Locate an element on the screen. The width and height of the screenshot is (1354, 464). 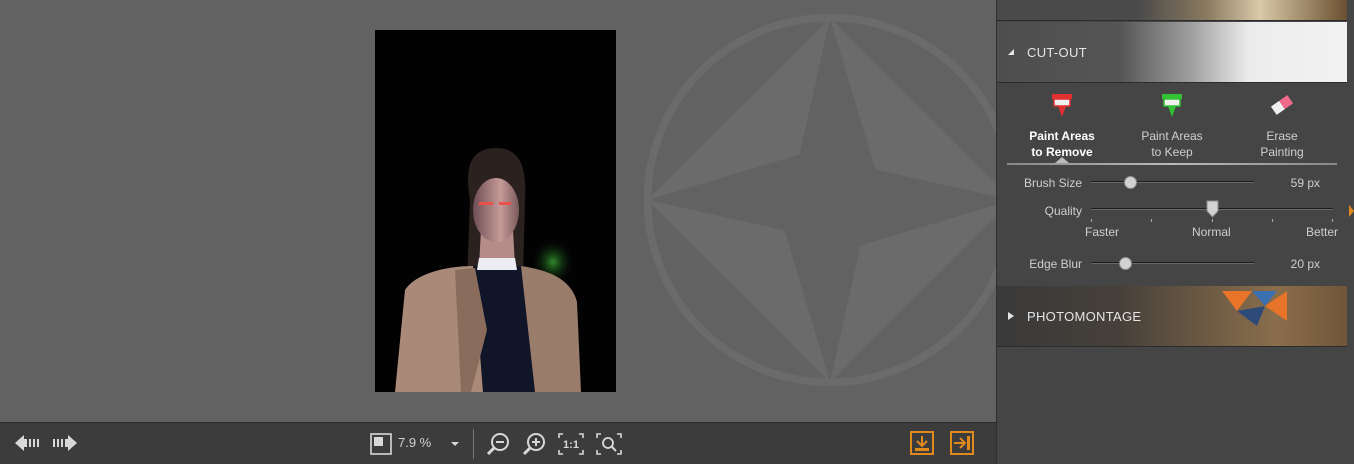
brush-size-value: 59 px is located at coordinates (1305, 183).